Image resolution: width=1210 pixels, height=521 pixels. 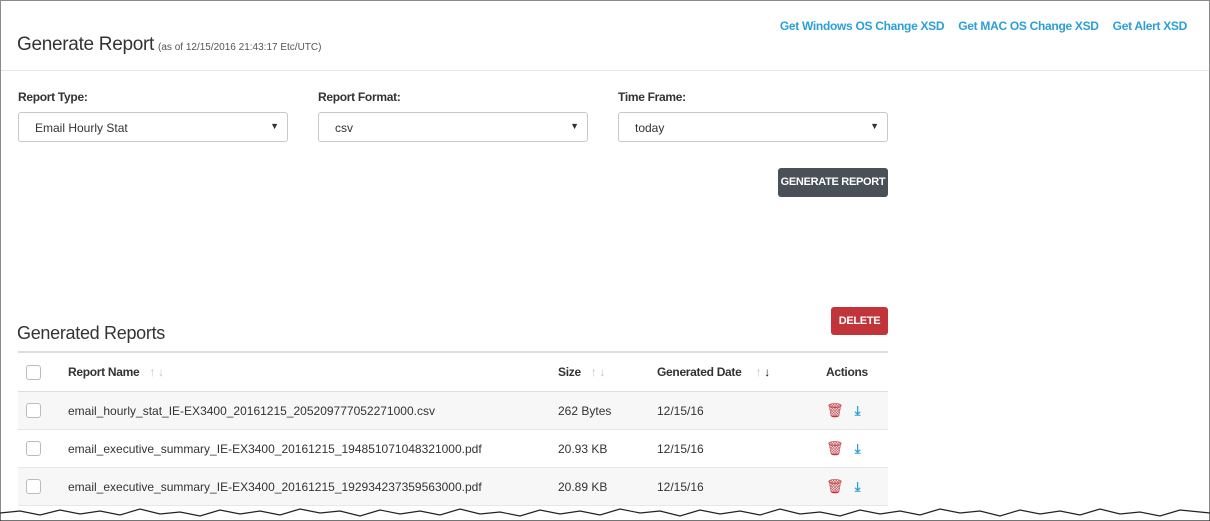 I want to click on page-title-text: Generate Report, so click(x=86, y=44).